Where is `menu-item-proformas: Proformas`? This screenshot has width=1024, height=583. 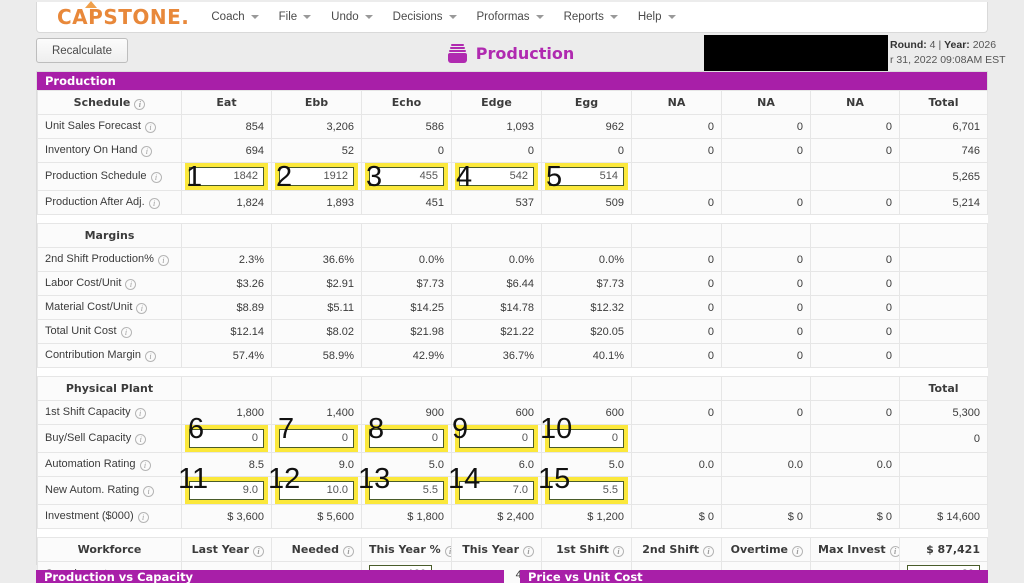 menu-item-proformas: Proformas is located at coordinates (510, 17).